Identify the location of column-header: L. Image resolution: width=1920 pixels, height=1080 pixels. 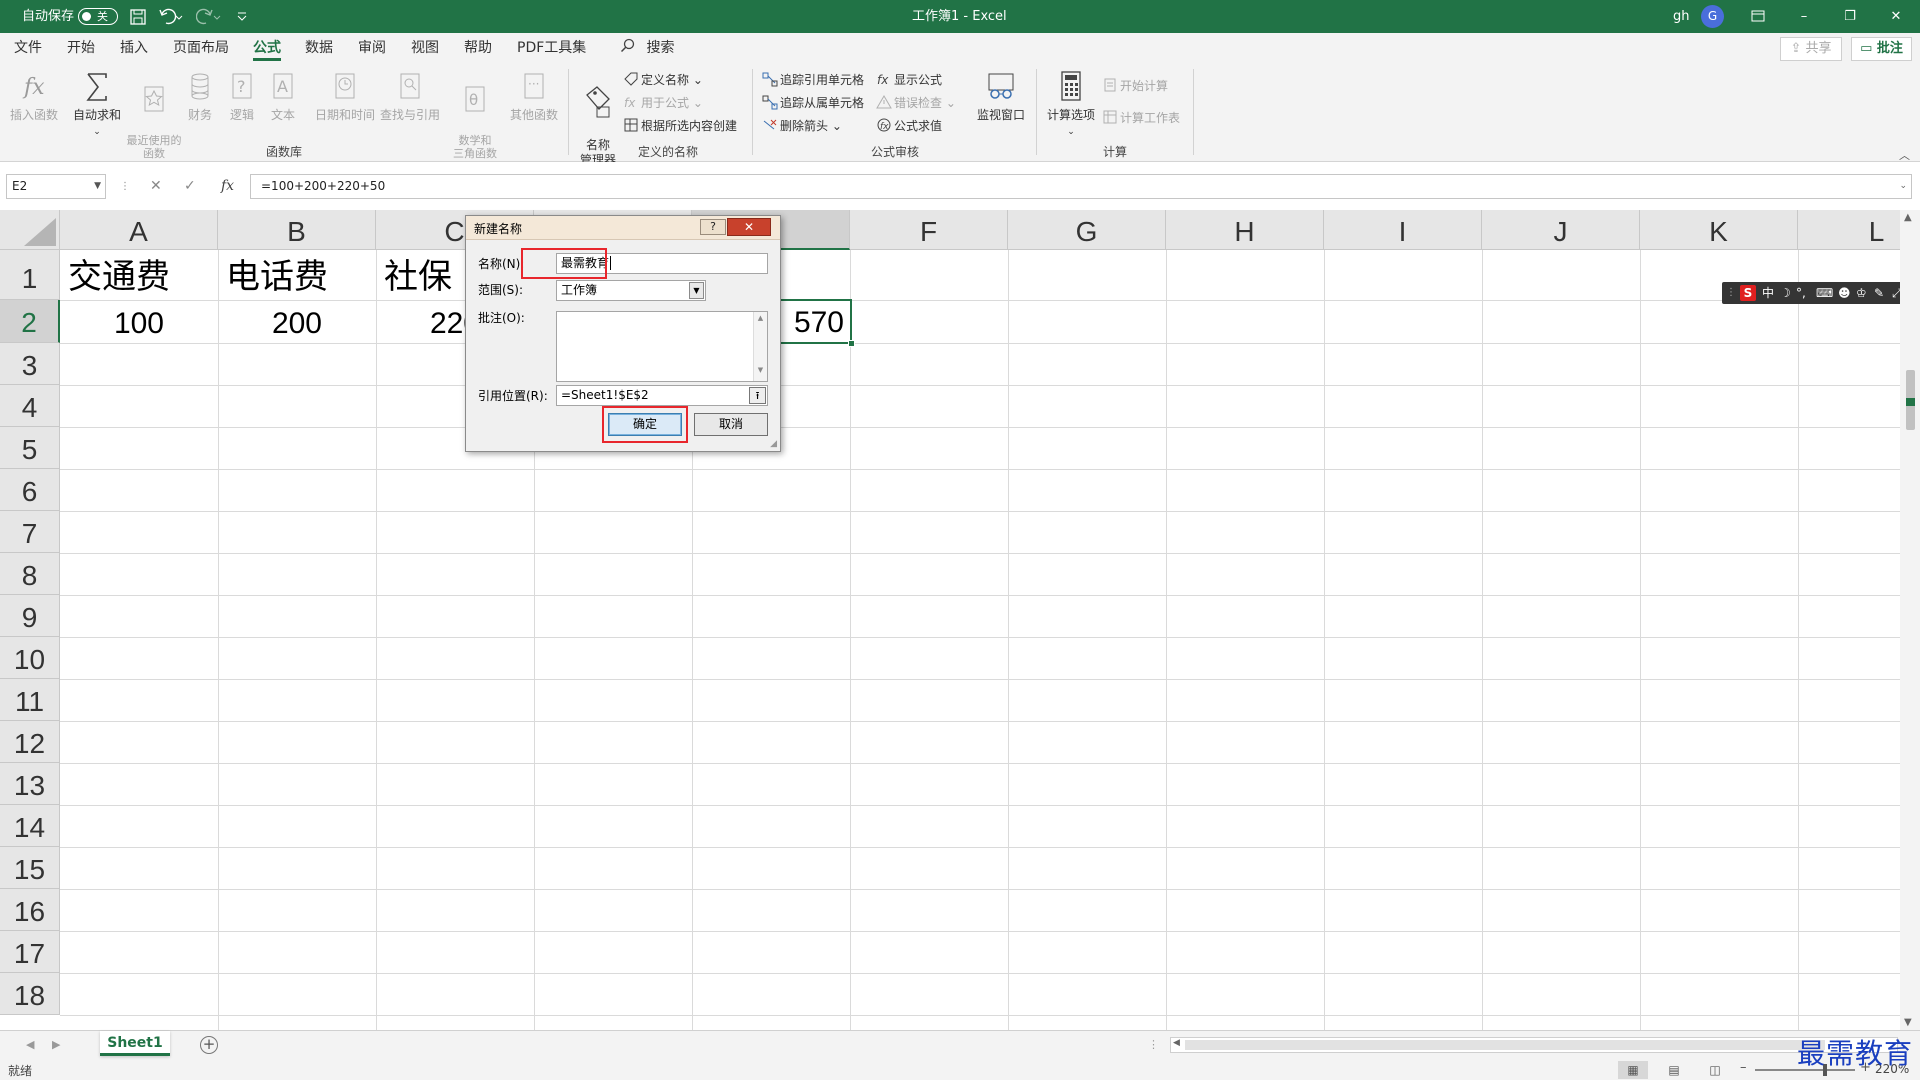
(1849, 230).